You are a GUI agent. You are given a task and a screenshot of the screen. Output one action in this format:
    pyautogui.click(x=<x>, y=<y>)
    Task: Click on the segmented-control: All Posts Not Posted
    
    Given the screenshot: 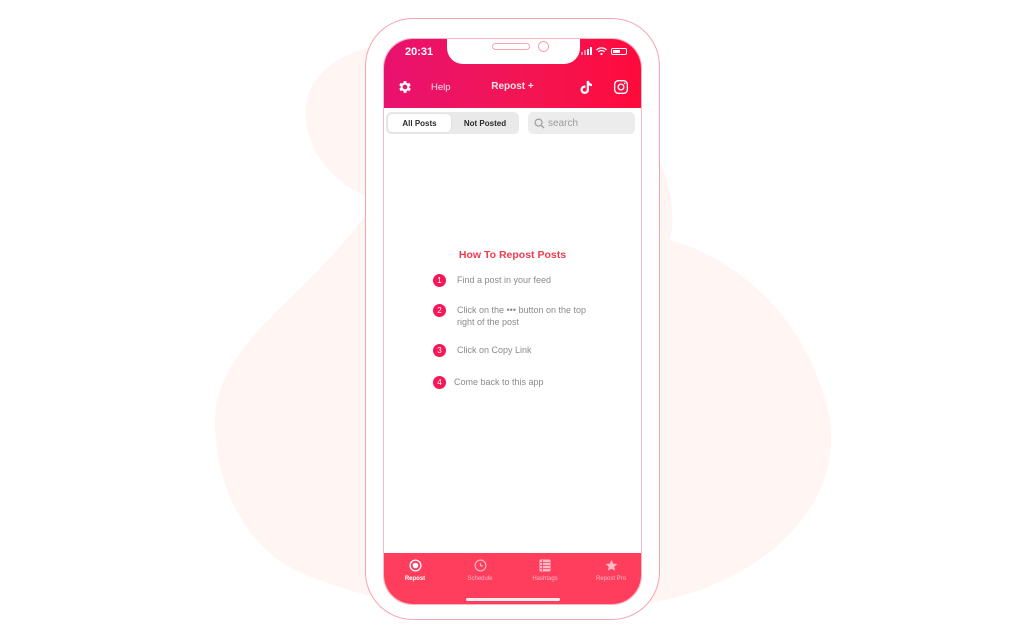 What is the action you would take?
    pyautogui.click(x=452, y=123)
    